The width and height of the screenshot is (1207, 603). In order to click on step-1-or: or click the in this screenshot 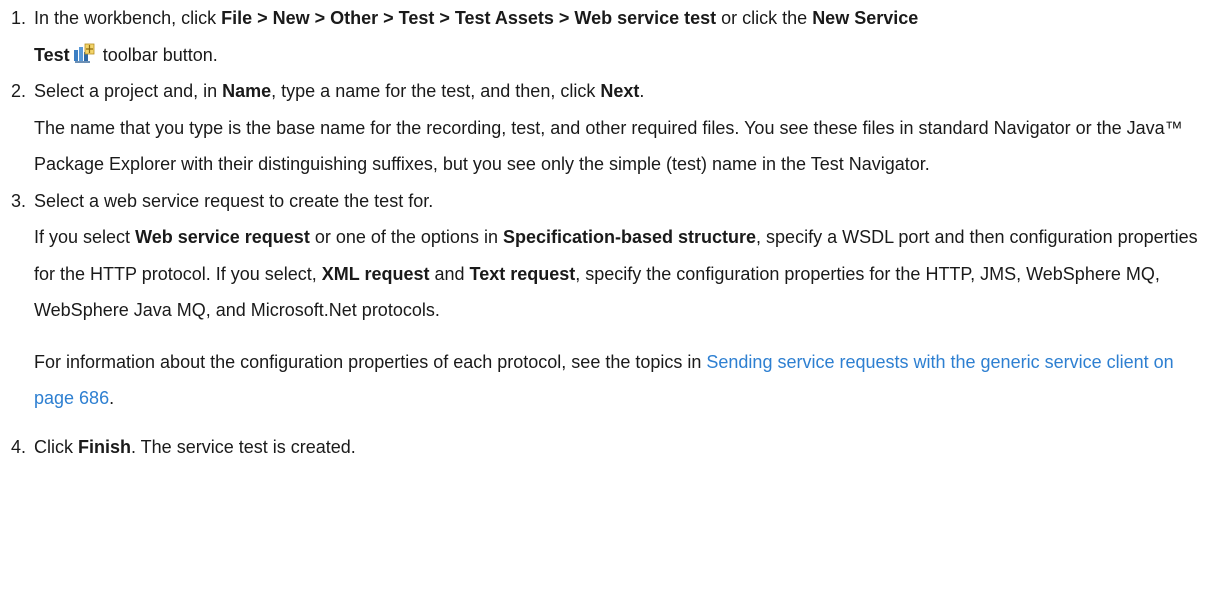, I will do `click(764, 18)`.